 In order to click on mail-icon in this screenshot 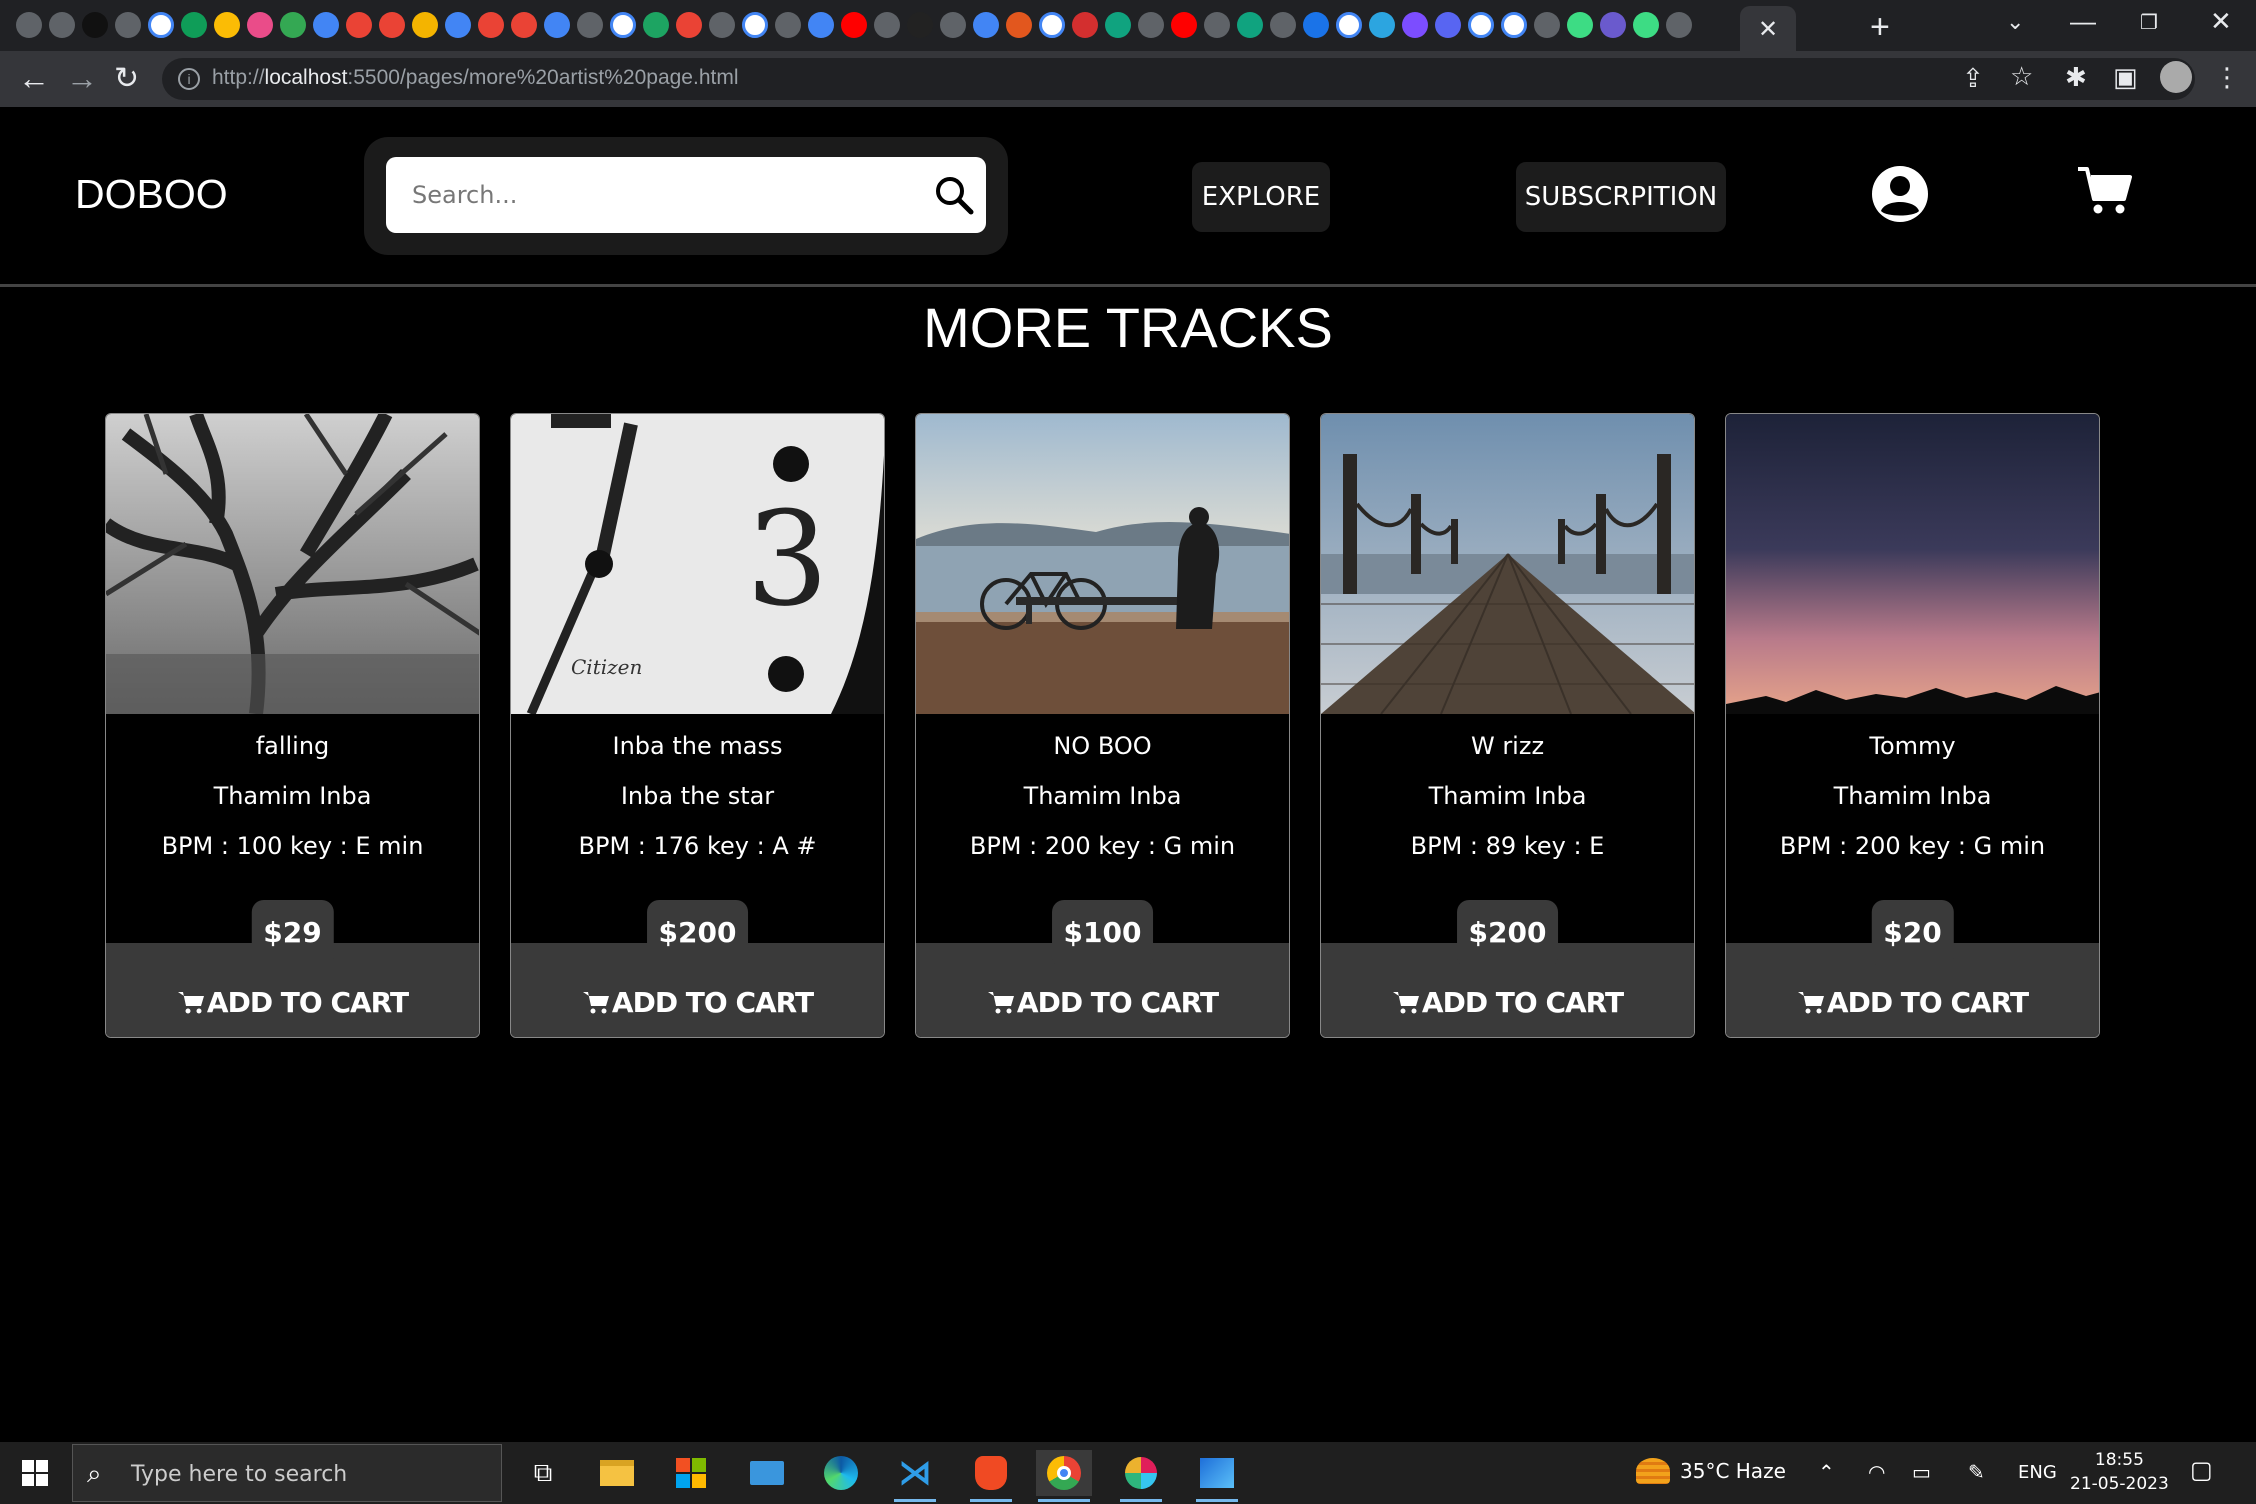, I will do `click(767, 1473)`.